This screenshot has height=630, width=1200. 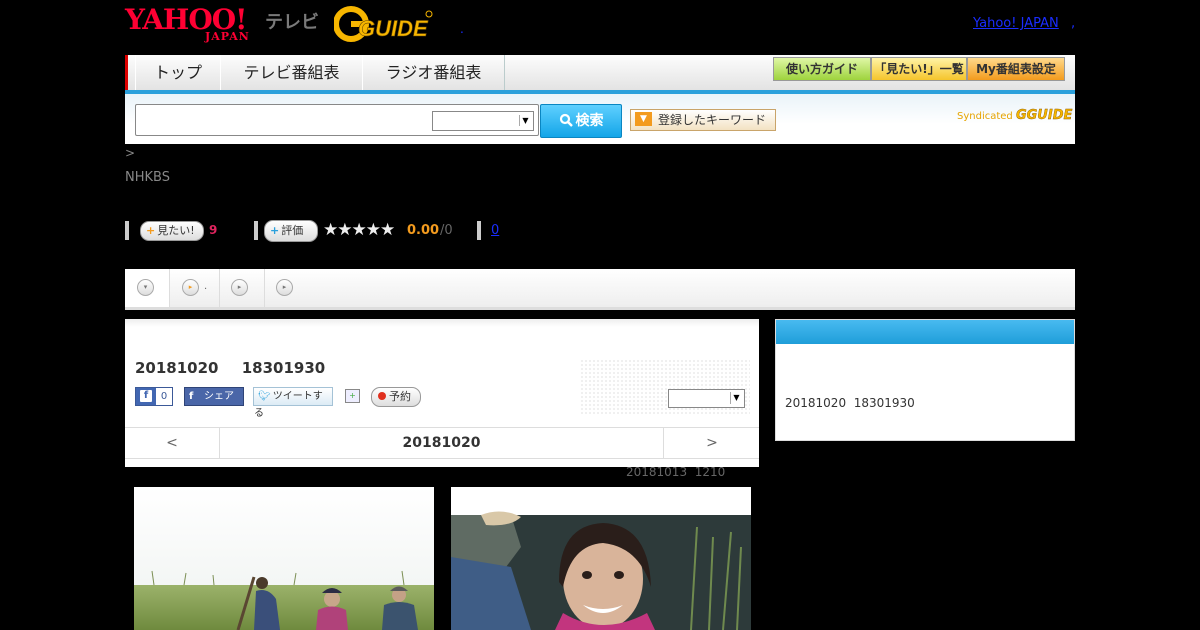 What do you see at coordinates (884, 403) in the screenshot?
I see `side-air-time: 18301930` at bounding box center [884, 403].